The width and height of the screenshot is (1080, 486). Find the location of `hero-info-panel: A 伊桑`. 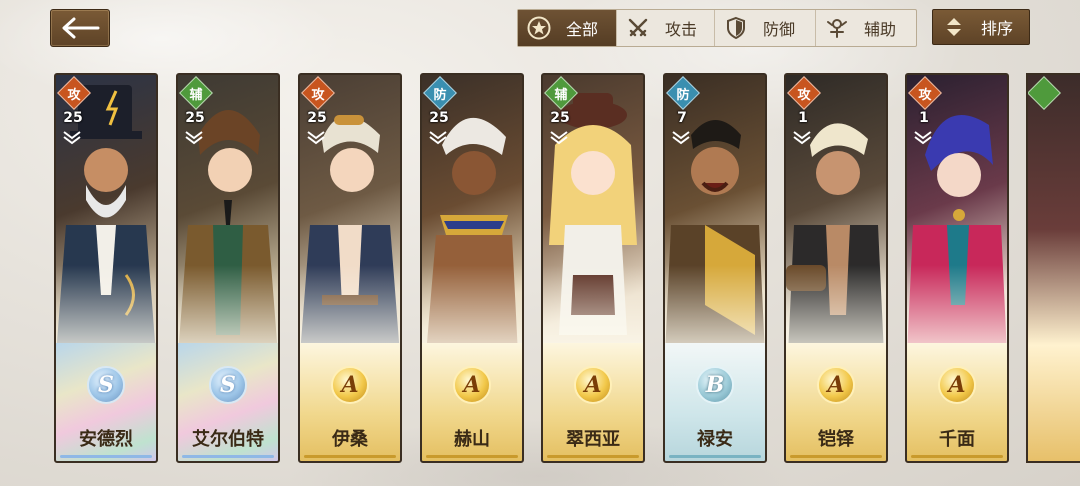

hero-info-panel: A 伊桑 is located at coordinates (350, 402).